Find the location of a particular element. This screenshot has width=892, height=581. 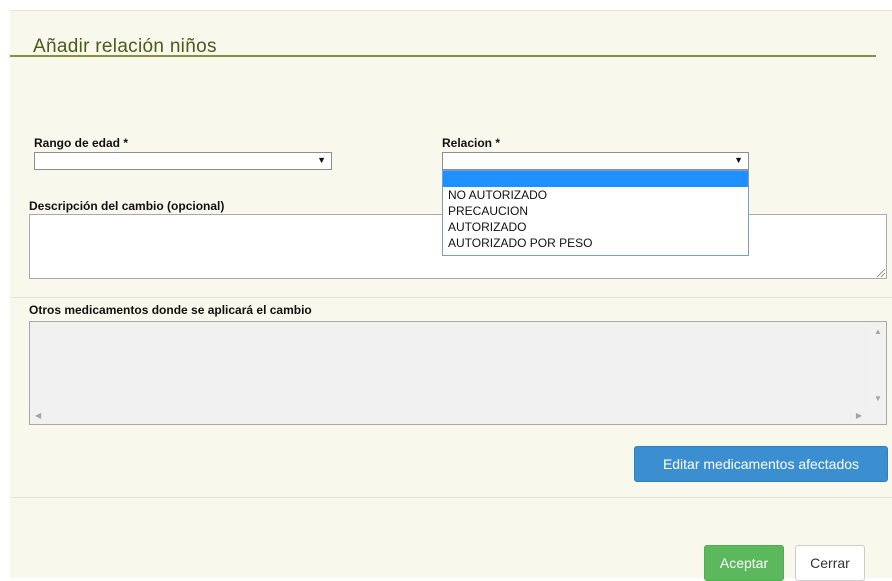

relation-option-empty is located at coordinates (595, 179).